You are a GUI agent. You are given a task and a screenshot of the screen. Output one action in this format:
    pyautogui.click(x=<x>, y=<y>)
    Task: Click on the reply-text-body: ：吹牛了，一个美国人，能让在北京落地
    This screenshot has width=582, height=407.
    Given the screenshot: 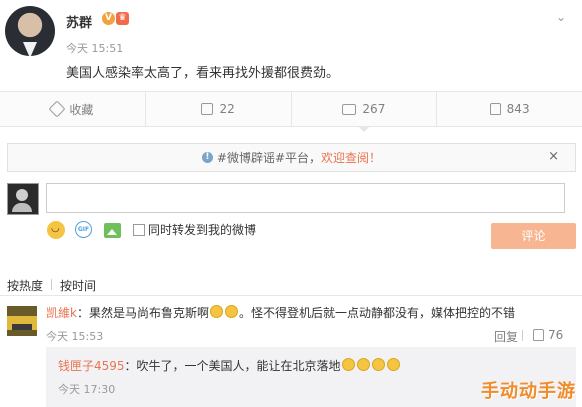 What is the action you would take?
    pyautogui.click(x=232, y=366)
    